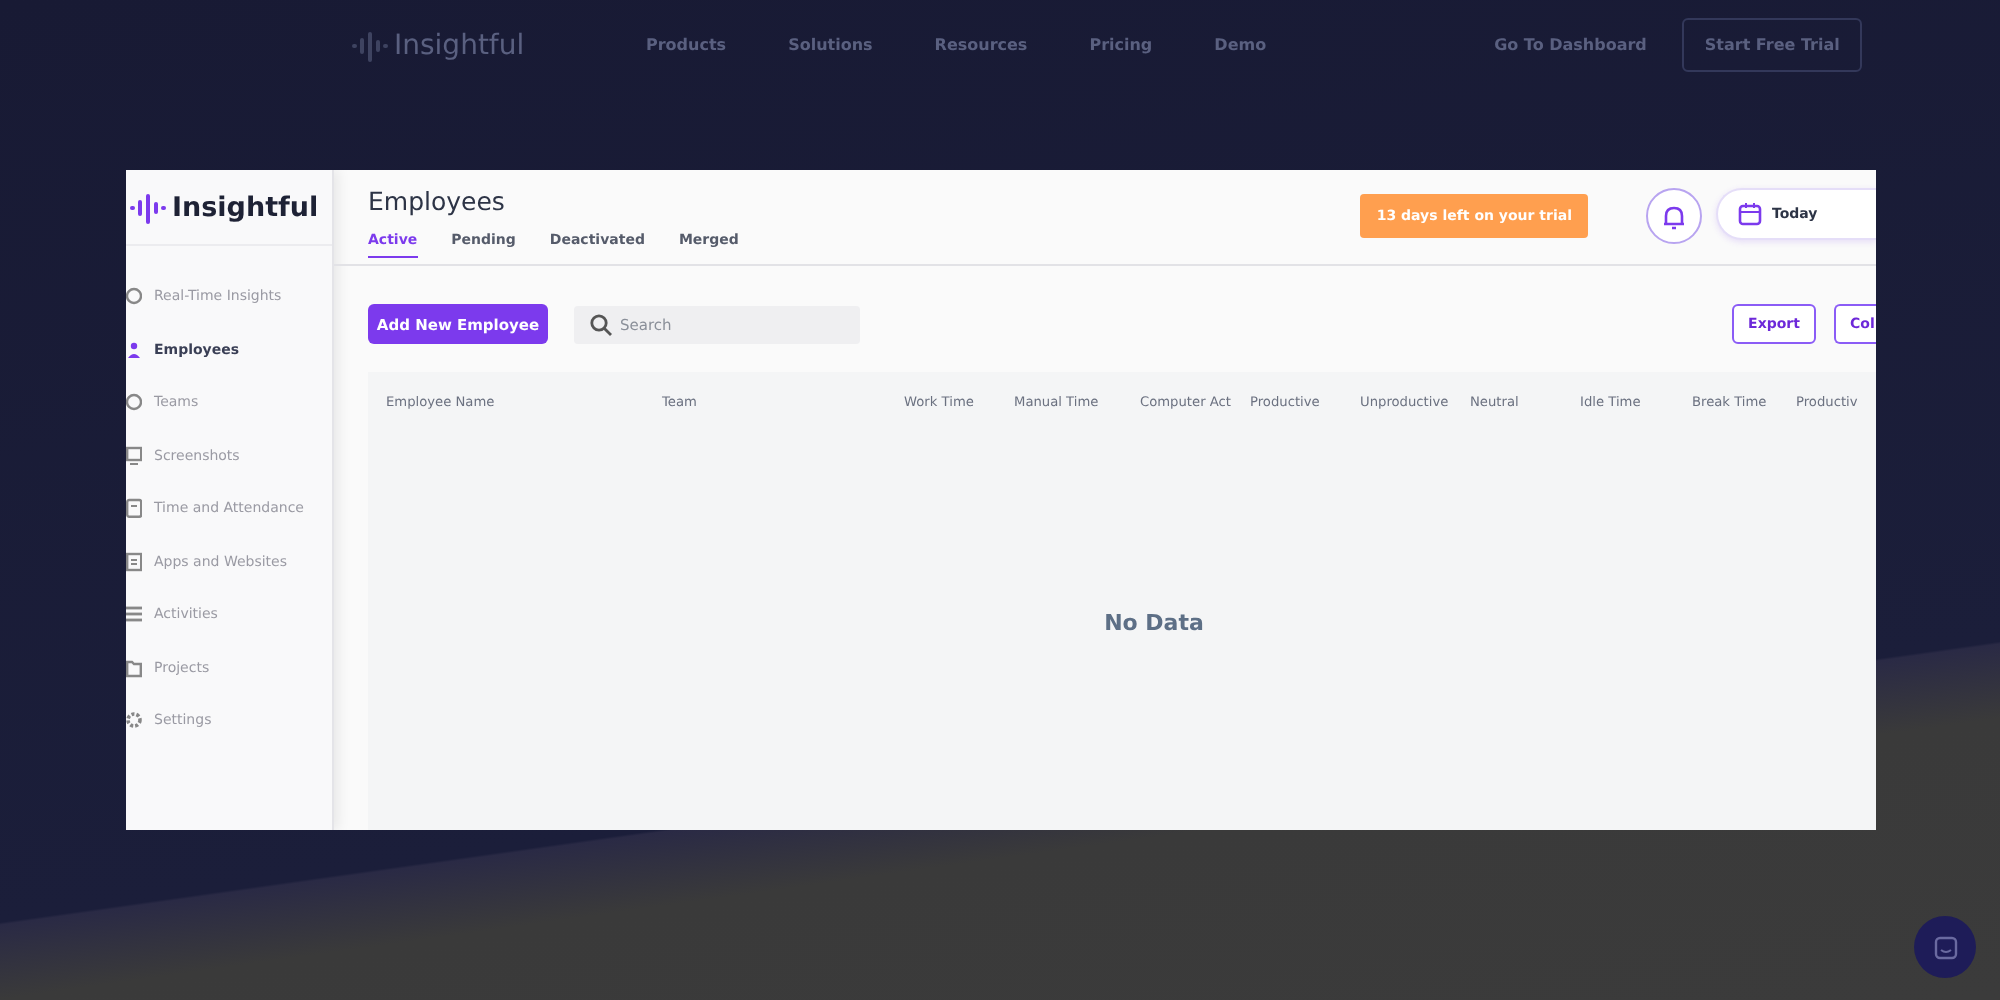 This screenshot has height=1000, width=2000. What do you see at coordinates (245, 207) in the screenshot?
I see `app-logo: Insightful` at bounding box center [245, 207].